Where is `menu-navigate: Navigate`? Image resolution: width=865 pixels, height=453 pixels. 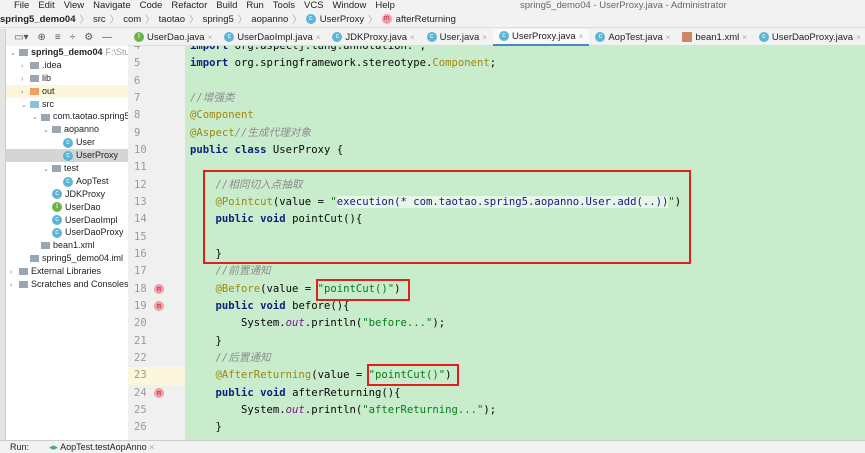 menu-navigate: Navigate is located at coordinates (112, 5).